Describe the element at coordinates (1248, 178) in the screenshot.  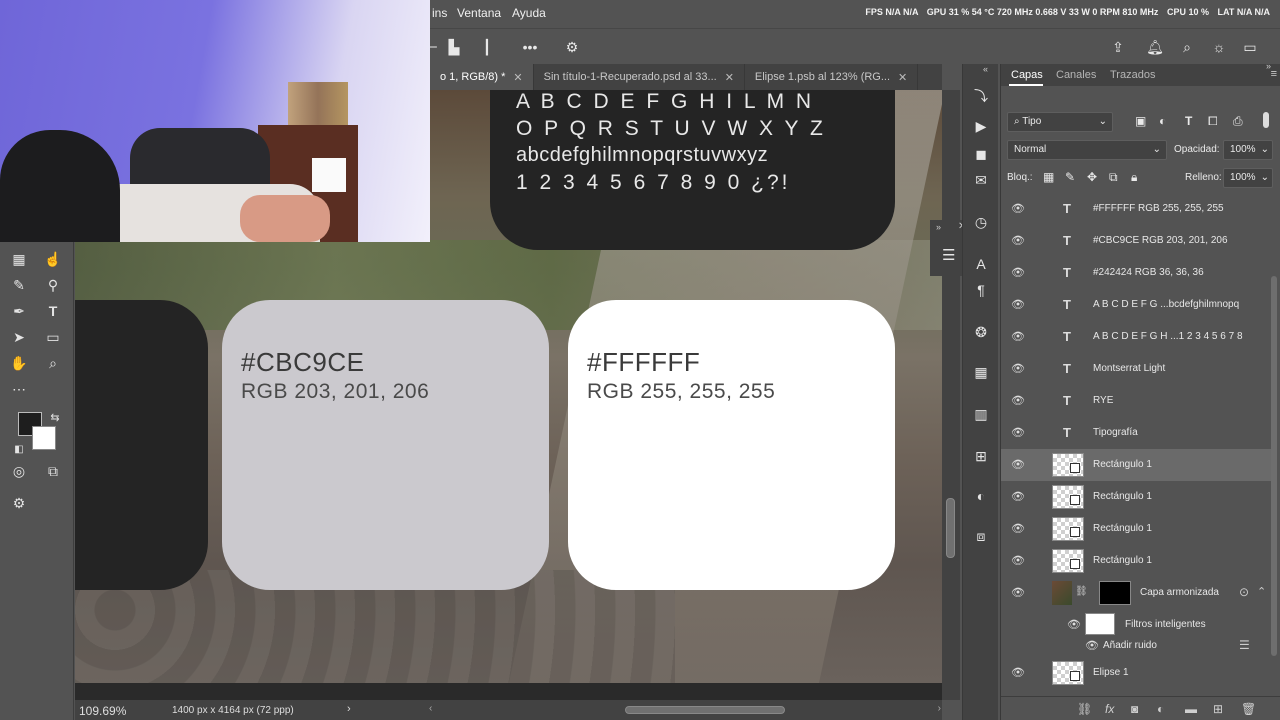
I see `fill-input: 100% ⌄` at that location.